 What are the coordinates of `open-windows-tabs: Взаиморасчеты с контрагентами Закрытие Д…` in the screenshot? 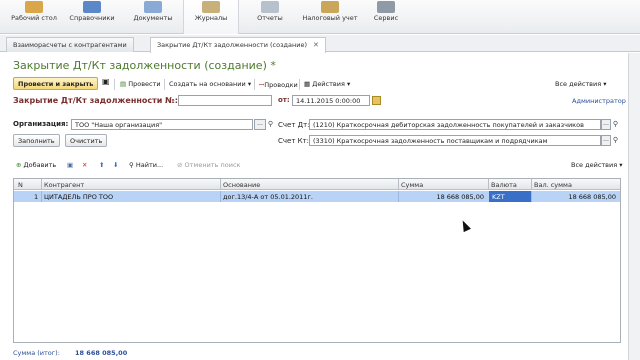 It's located at (320, 44).